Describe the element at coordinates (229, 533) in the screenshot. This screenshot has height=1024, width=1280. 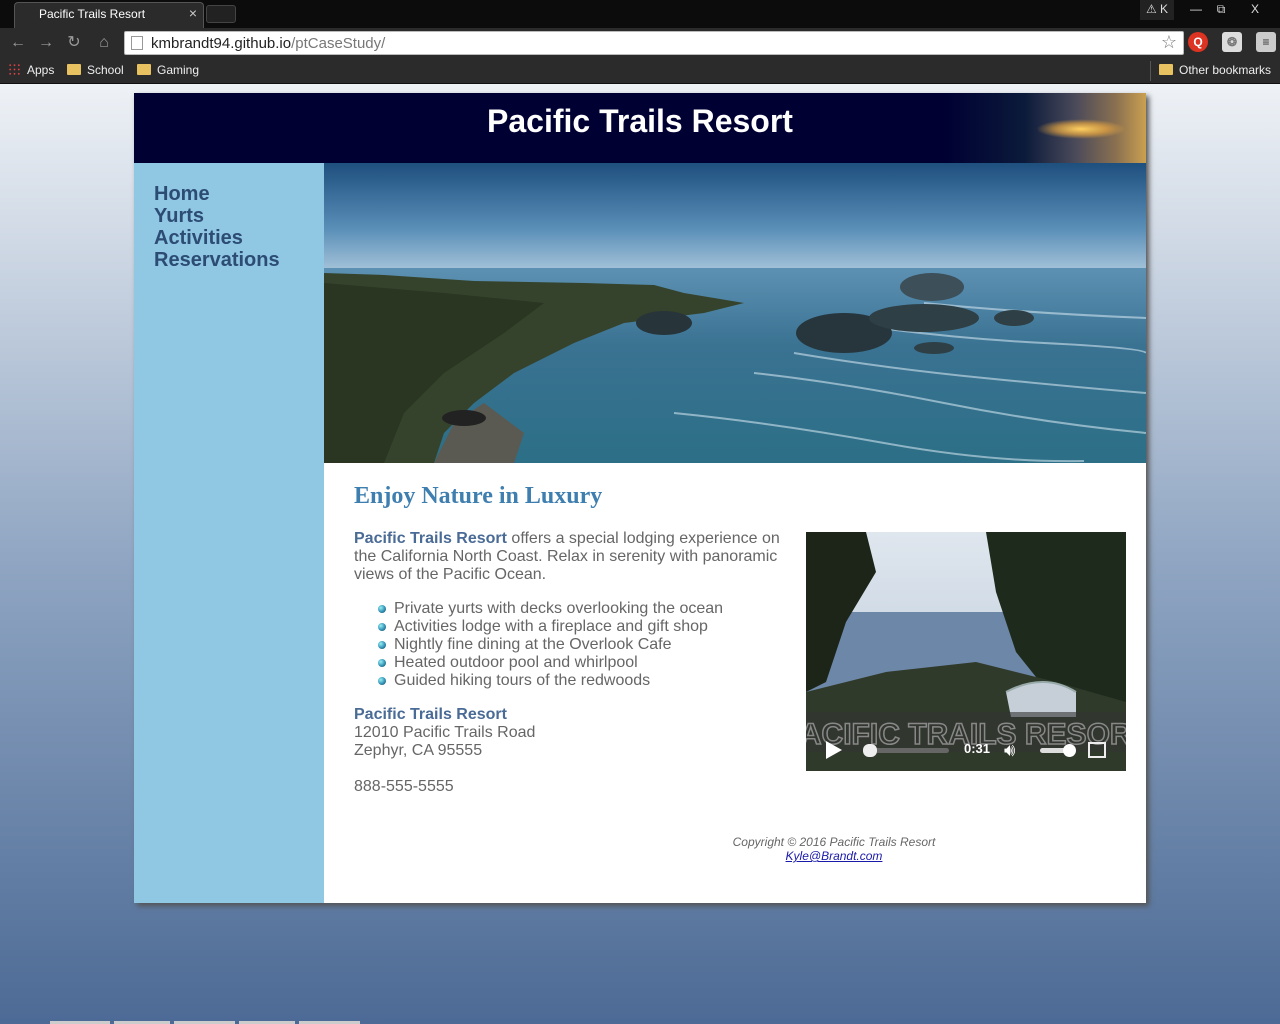
I see `sidebar-nav: Home Yurts Activities Reservations` at that location.